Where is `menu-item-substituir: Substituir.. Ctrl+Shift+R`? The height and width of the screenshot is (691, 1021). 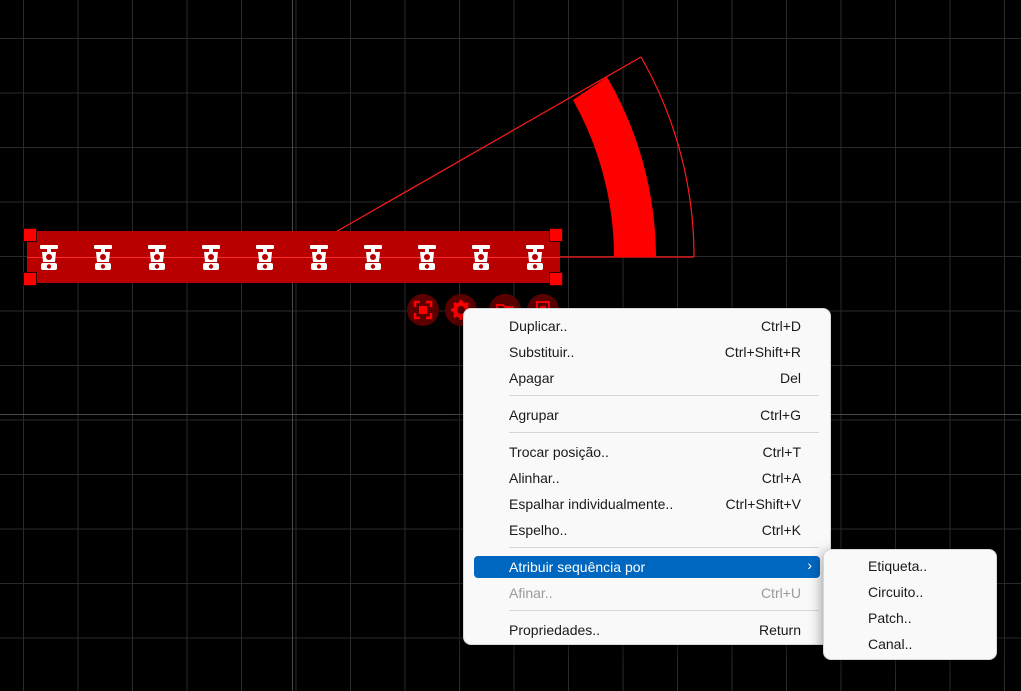 menu-item-substituir: Substituir.. Ctrl+Shift+R is located at coordinates (647, 352).